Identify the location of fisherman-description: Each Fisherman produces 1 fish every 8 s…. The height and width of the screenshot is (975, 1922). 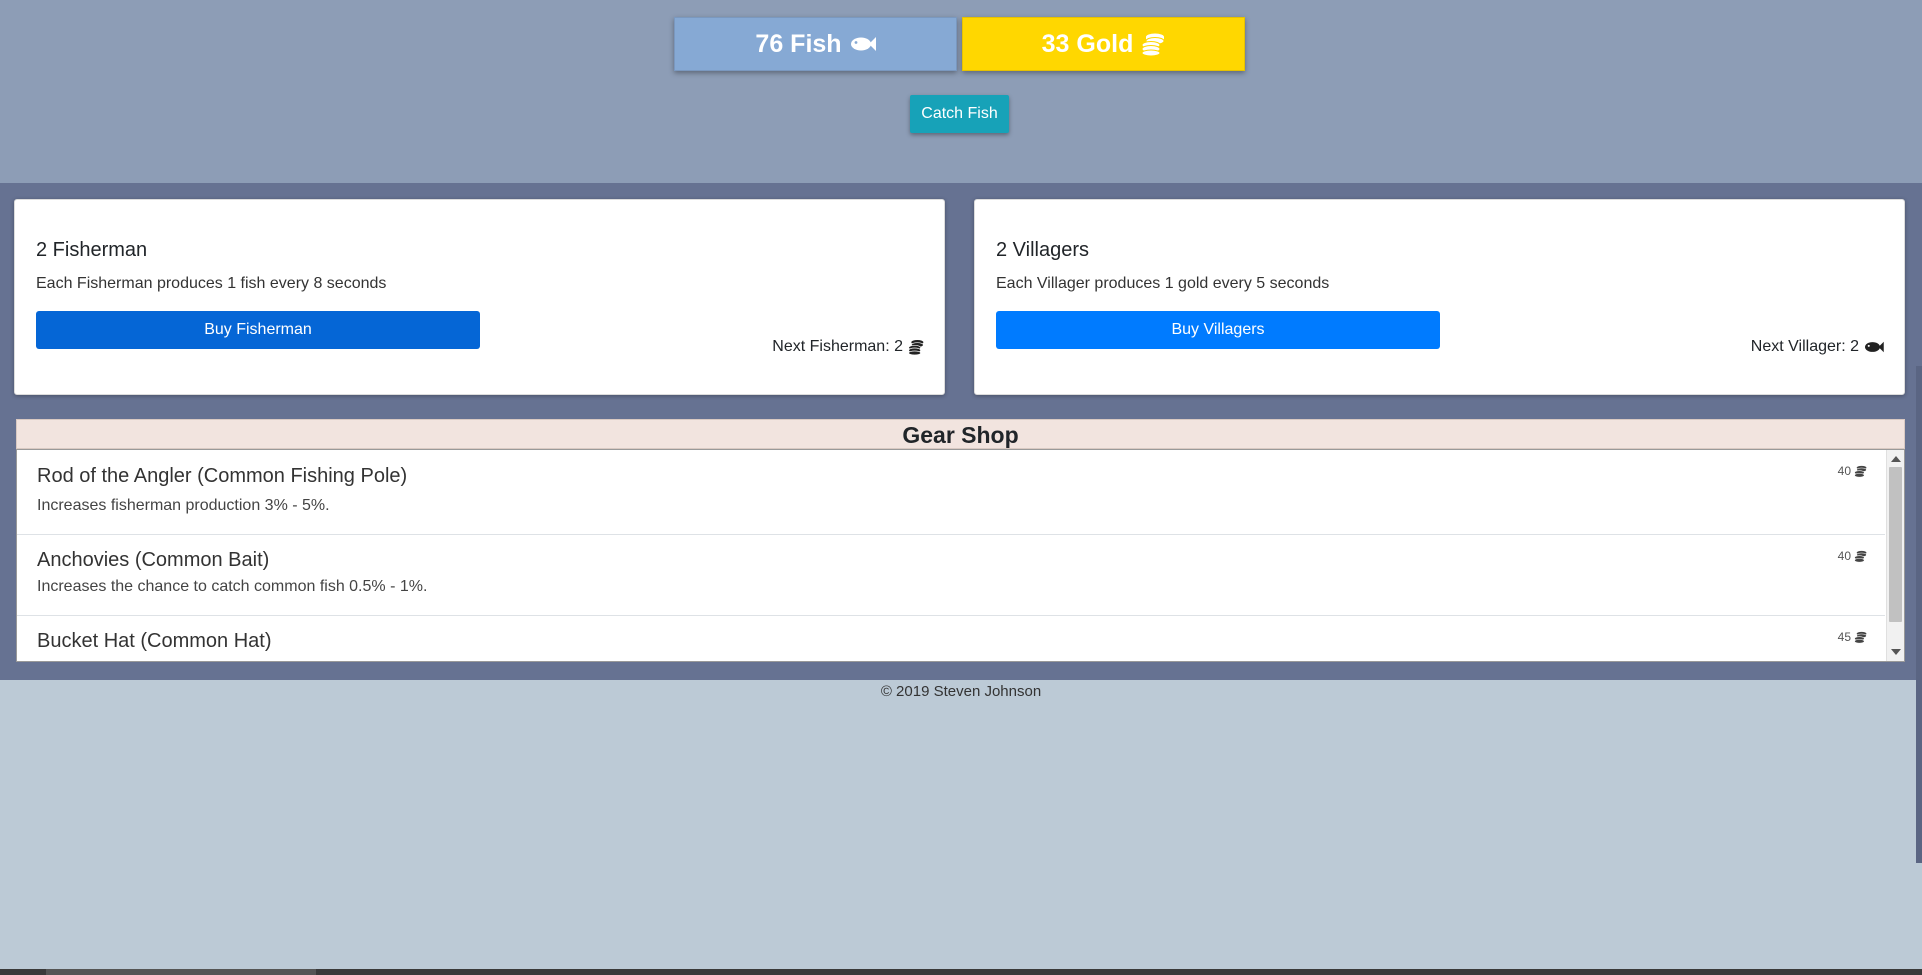
(211, 283).